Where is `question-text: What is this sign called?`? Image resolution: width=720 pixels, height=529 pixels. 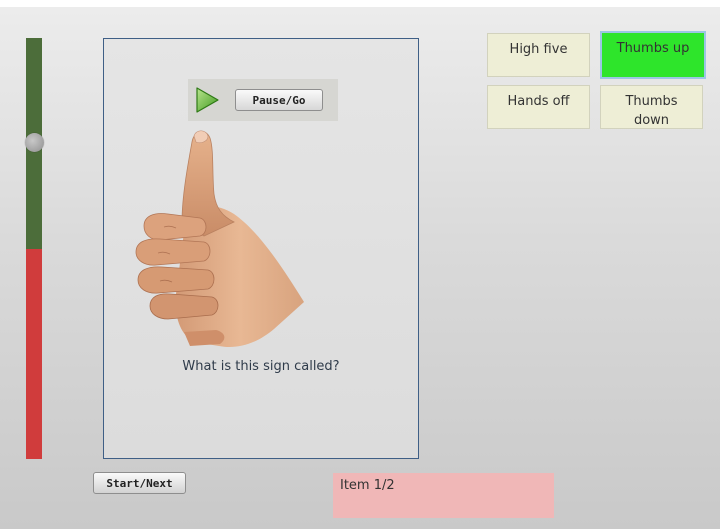
question-text: What is this sign called? is located at coordinates (261, 366).